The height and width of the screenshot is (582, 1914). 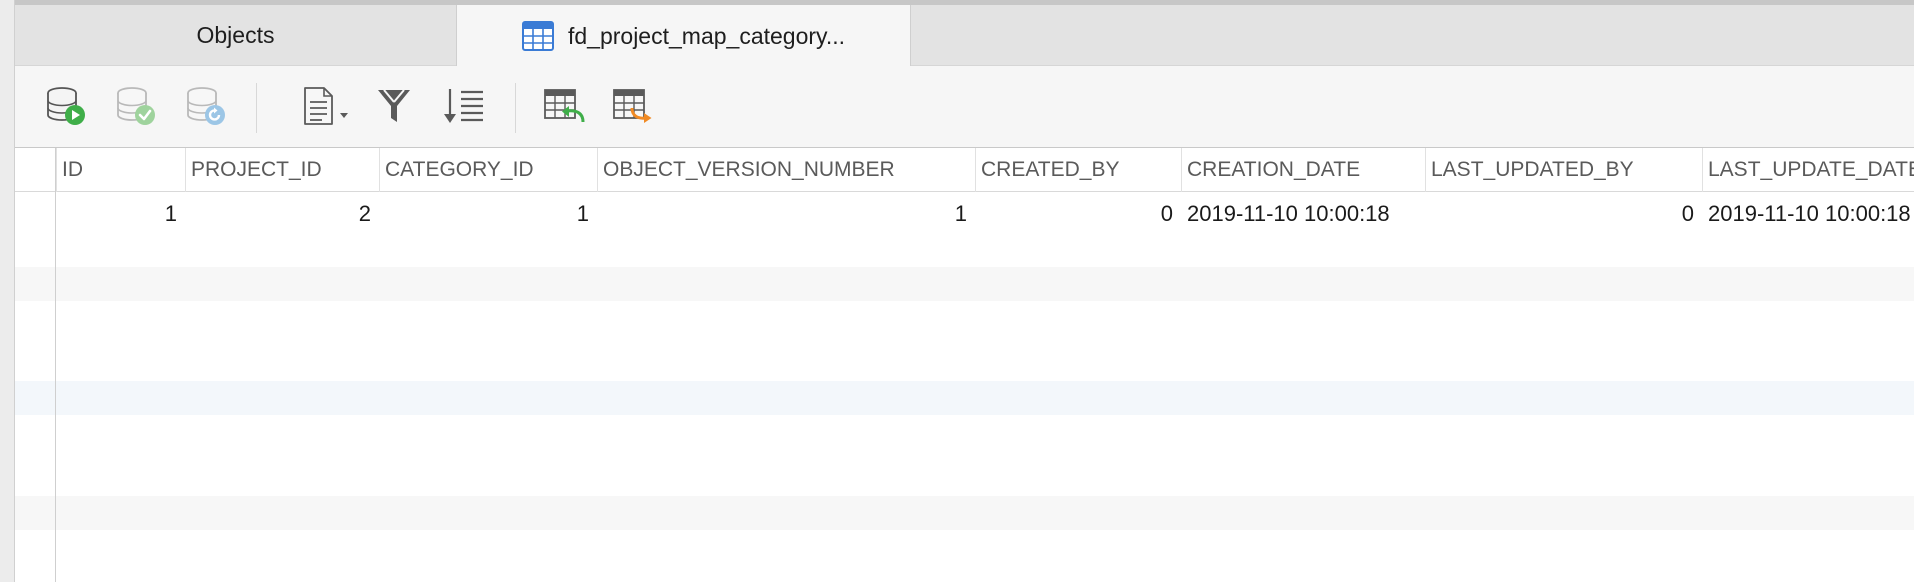 What do you see at coordinates (7, 291) in the screenshot?
I see `left-rail` at bounding box center [7, 291].